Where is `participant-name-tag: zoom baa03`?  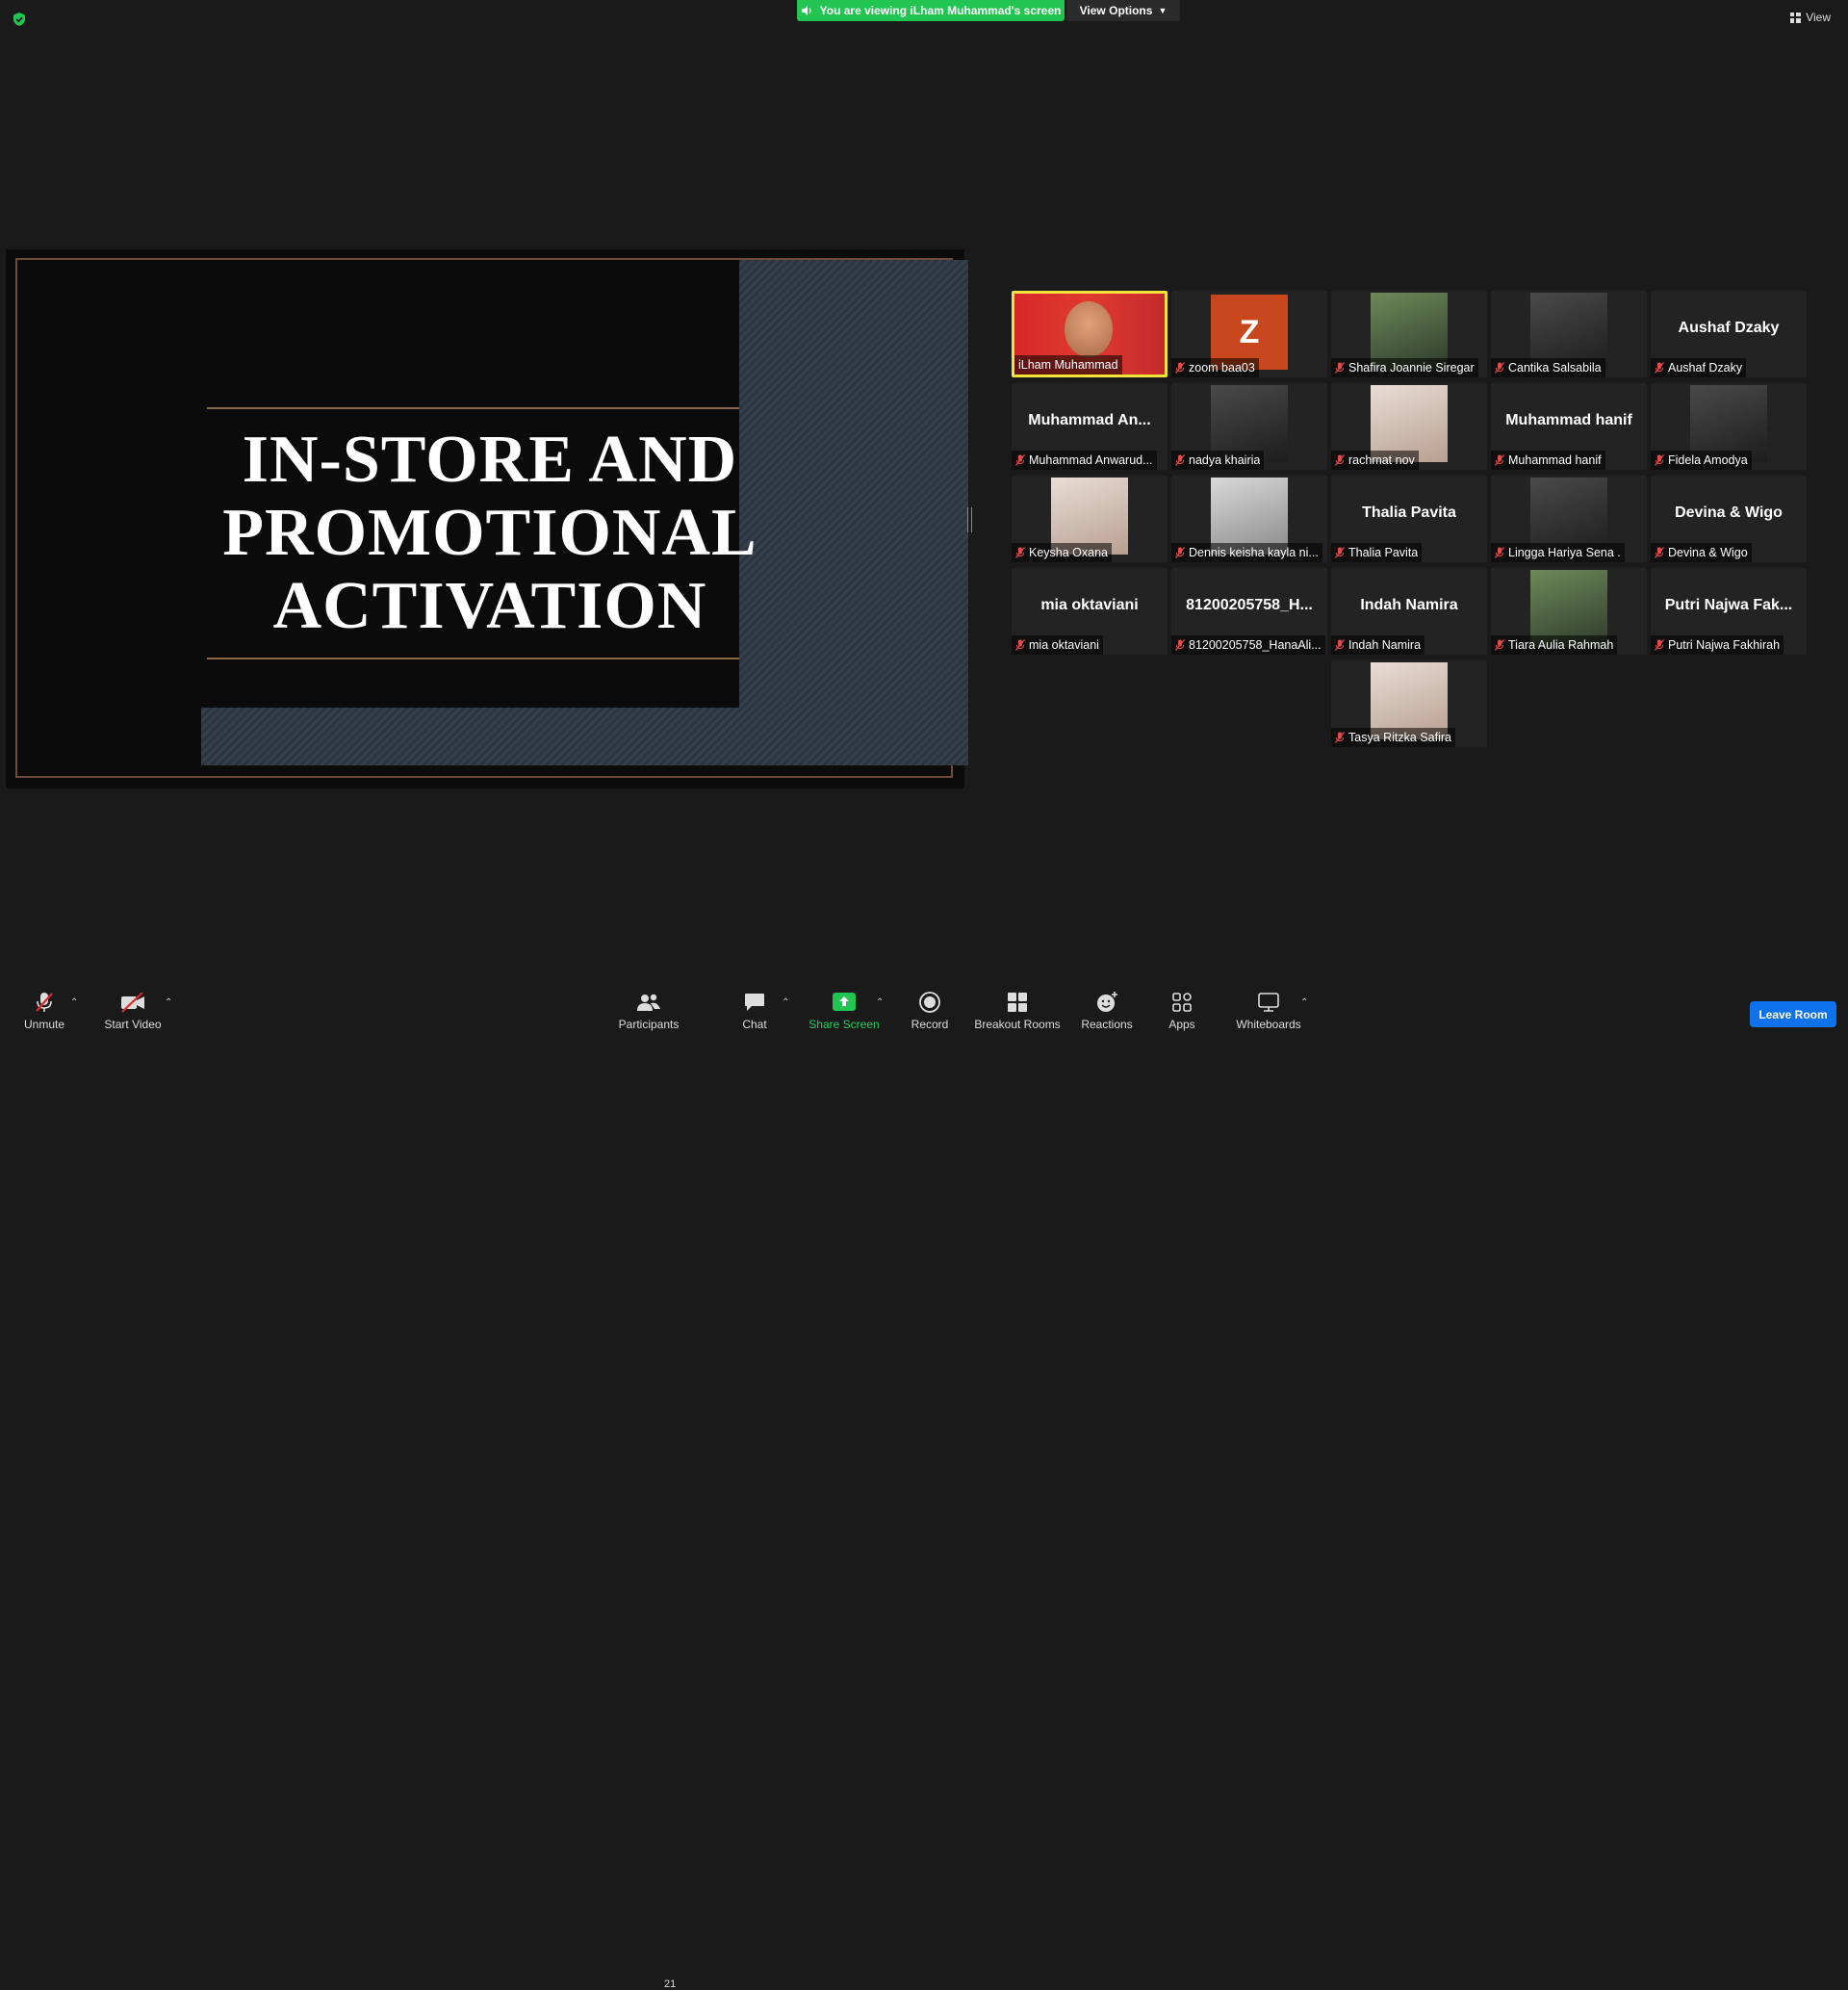 participant-name-tag: zoom baa03 is located at coordinates (1215, 367).